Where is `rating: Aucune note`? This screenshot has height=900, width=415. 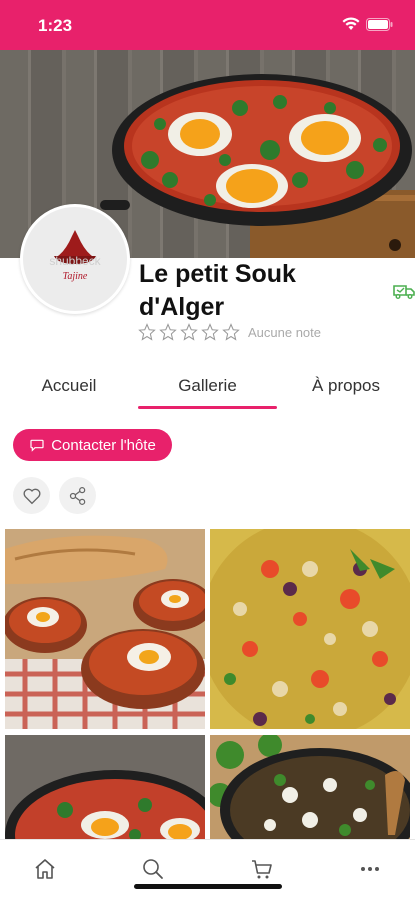 rating: Aucune note is located at coordinates (229, 332).